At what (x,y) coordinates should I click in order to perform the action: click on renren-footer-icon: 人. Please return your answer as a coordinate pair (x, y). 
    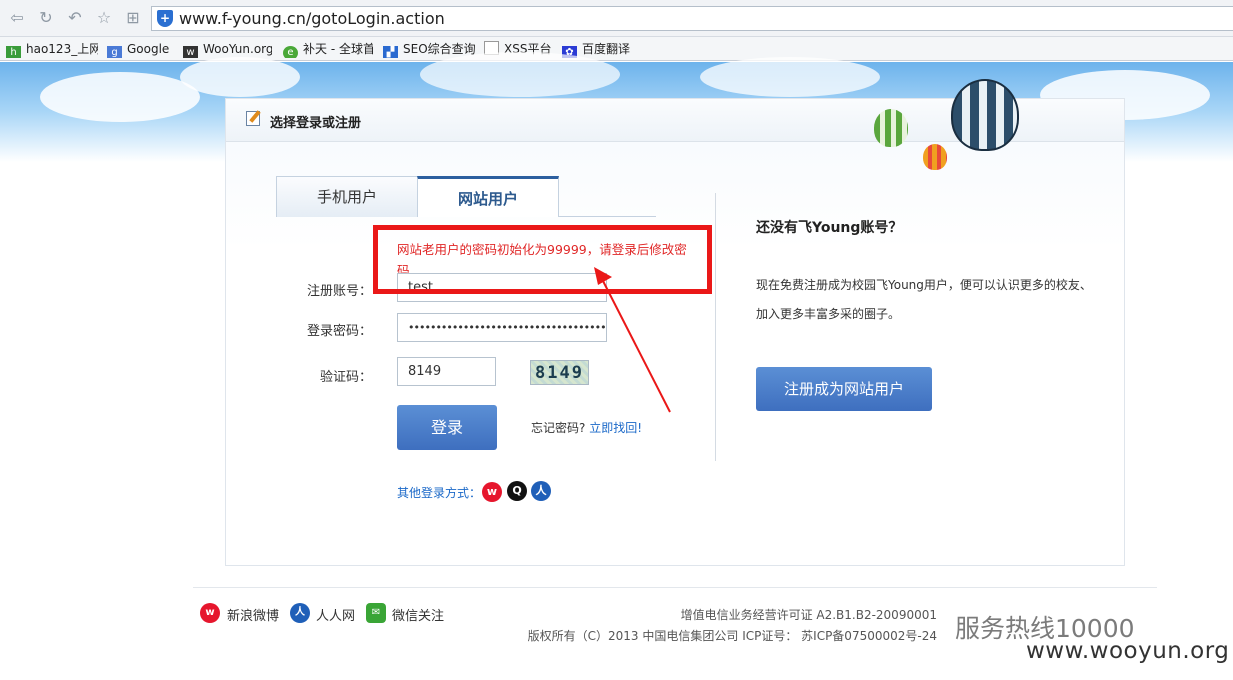
    Looking at the image, I should click on (300, 613).